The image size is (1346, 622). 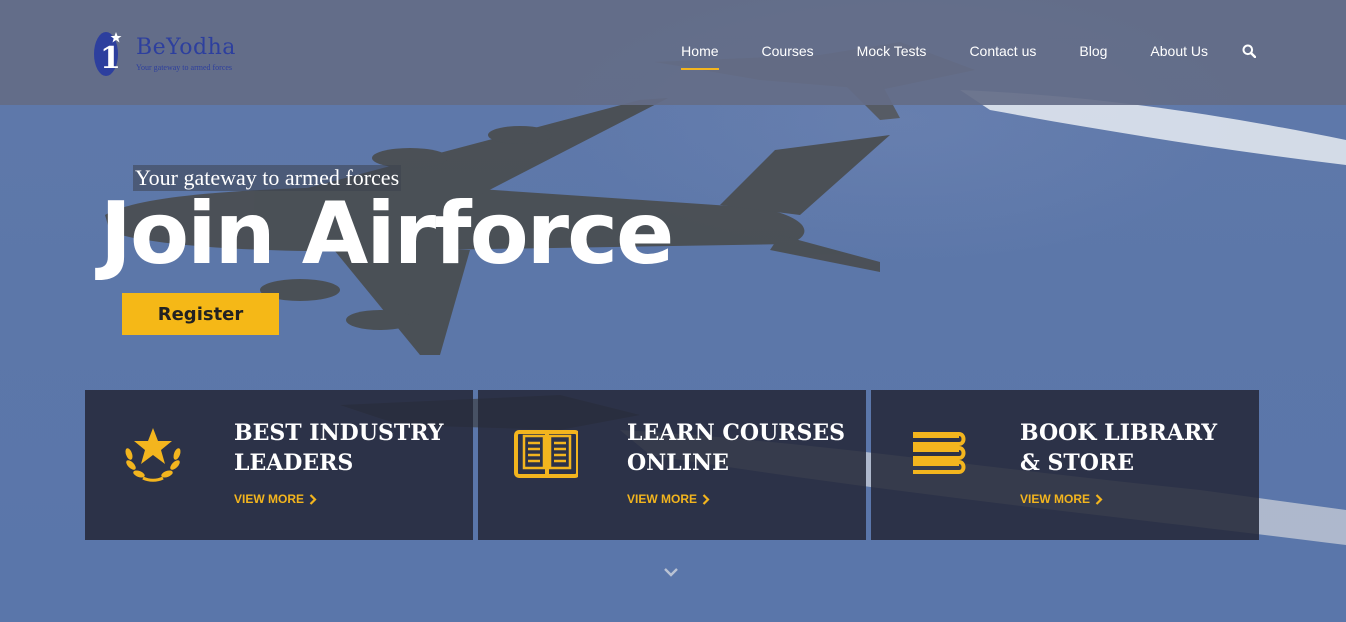 I want to click on laurel-star-icon, so click(x=153, y=455).